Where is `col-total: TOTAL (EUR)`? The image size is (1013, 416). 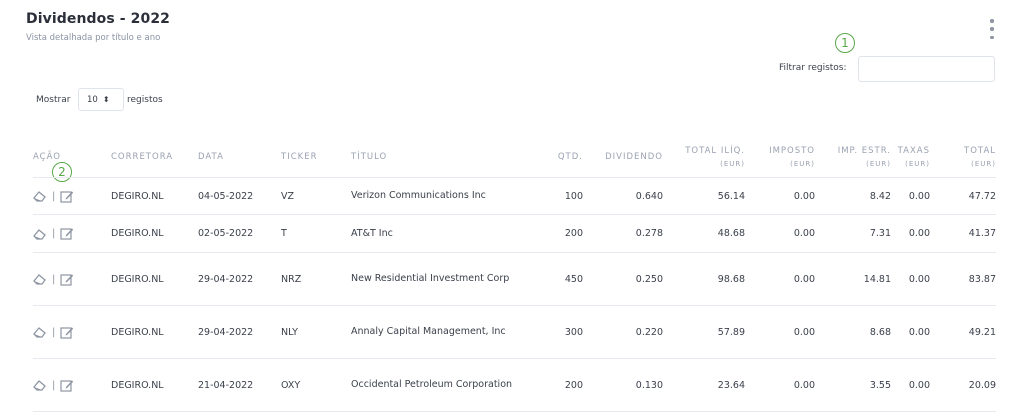
col-total: TOTAL (EUR) is located at coordinates (963, 157).